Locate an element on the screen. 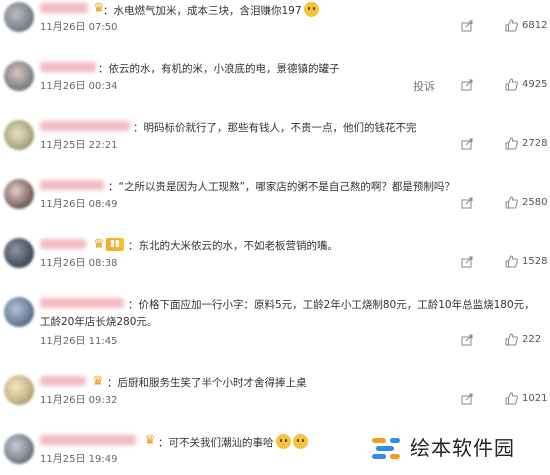 The height and width of the screenshot is (475, 550). comment-text: ：水电燃气加米，成本三块，含泪赚你197 is located at coordinates (211, 10).